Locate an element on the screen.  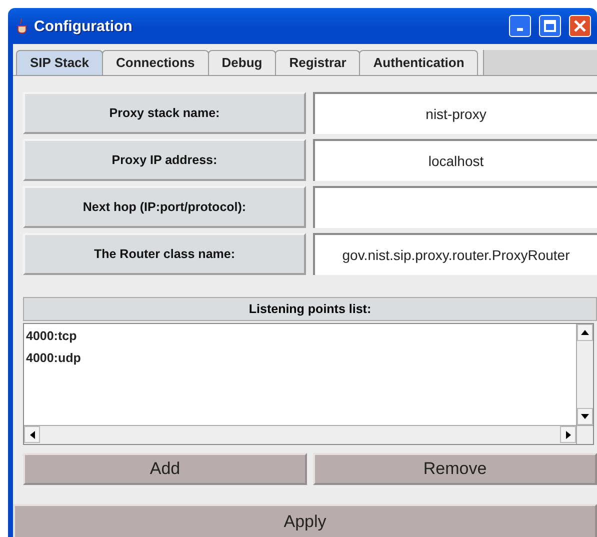
scroll-up-button is located at coordinates (585, 332).